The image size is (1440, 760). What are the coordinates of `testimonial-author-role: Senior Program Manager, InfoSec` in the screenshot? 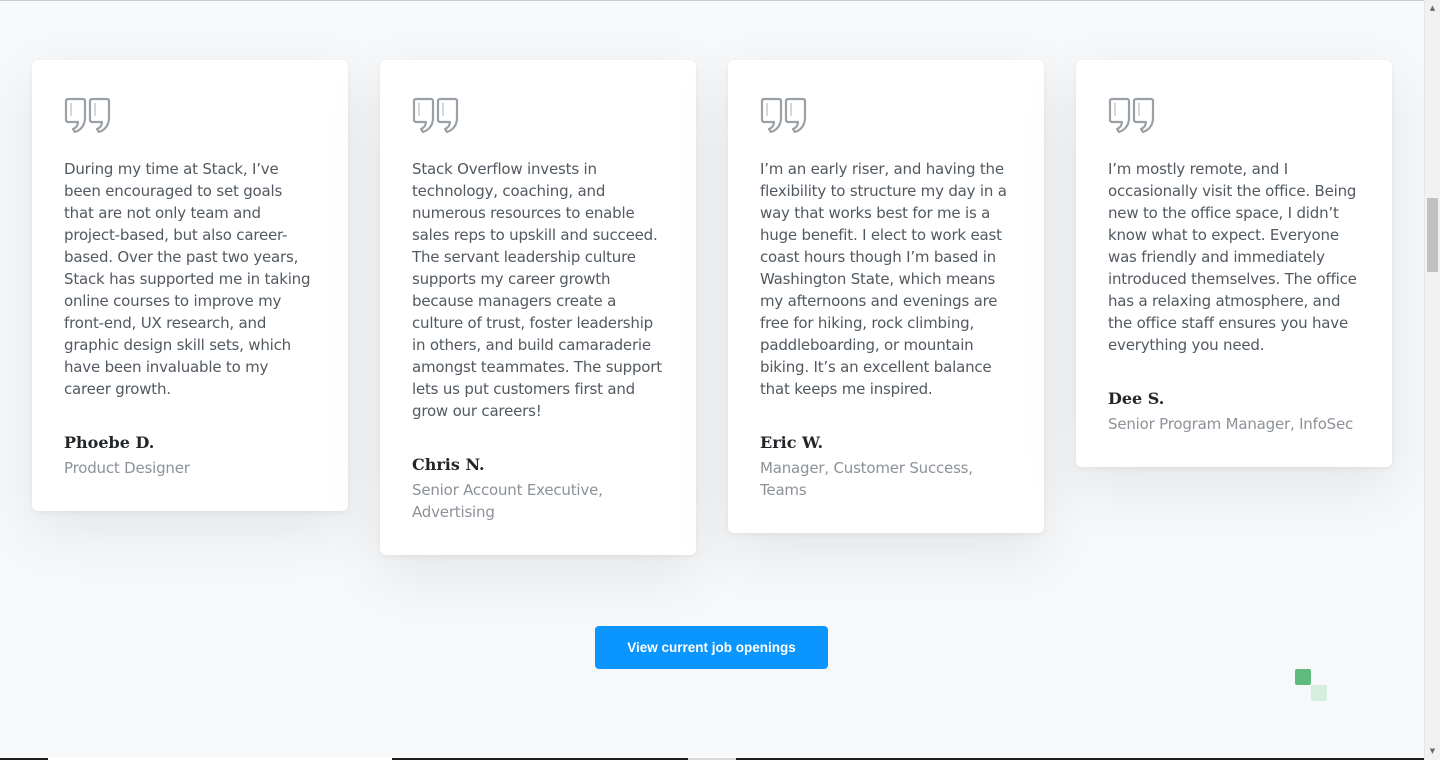 It's located at (1231, 424).